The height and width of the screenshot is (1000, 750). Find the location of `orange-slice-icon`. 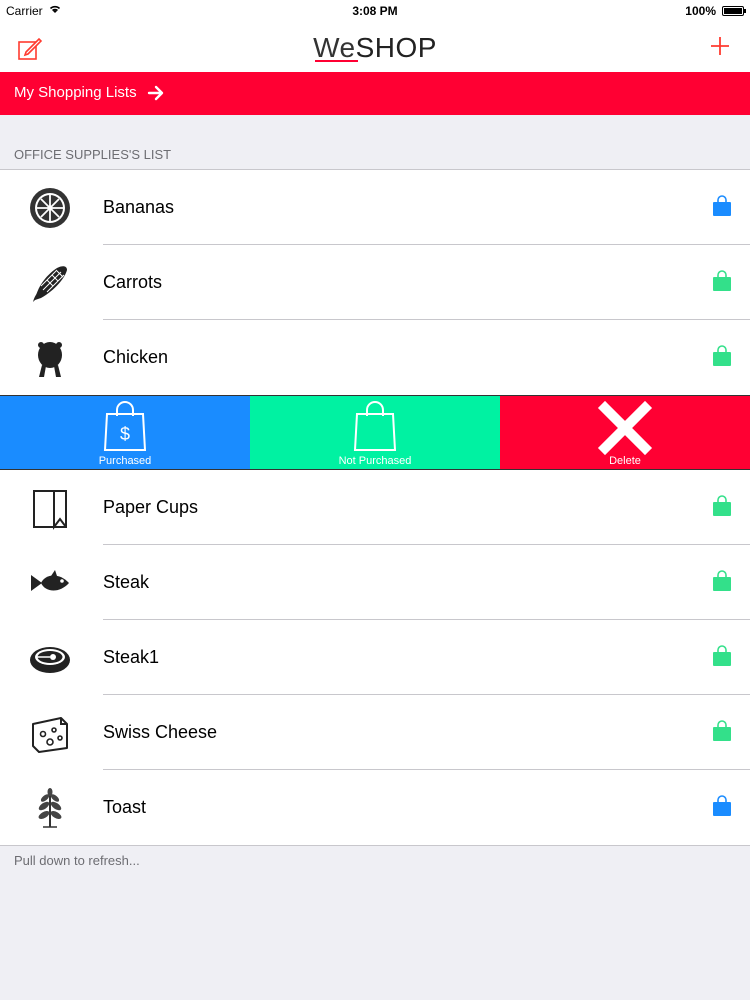

orange-slice-icon is located at coordinates (50, 208).